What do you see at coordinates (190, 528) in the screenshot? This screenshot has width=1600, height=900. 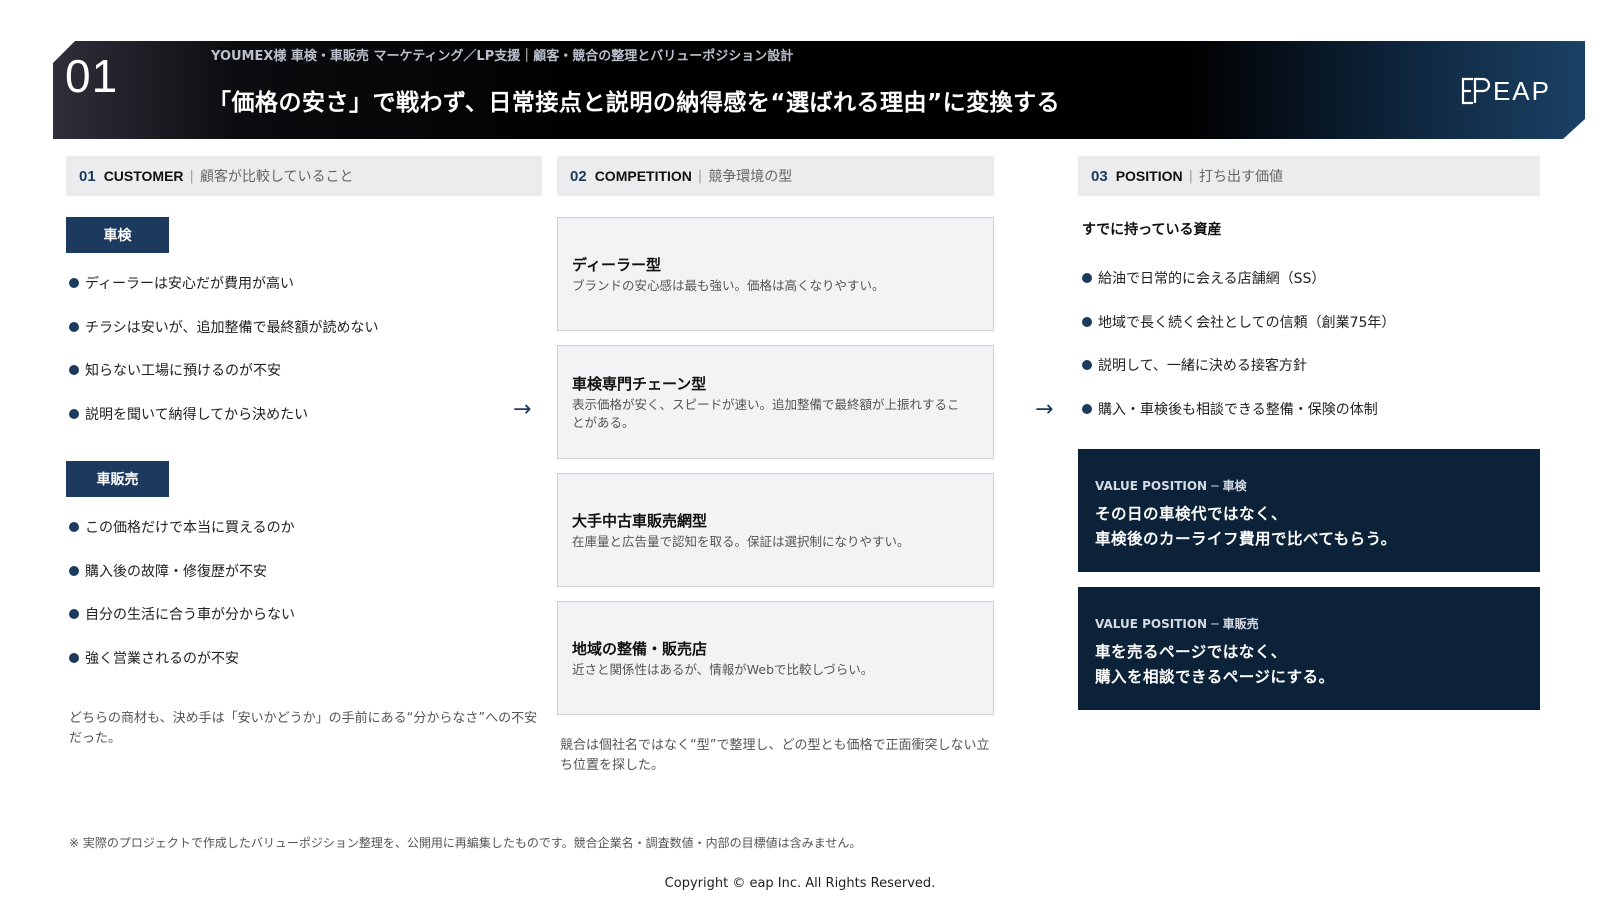 I see `list-item-text: この価格だけで本当に買えるのか` at bounding box center [190, 528].